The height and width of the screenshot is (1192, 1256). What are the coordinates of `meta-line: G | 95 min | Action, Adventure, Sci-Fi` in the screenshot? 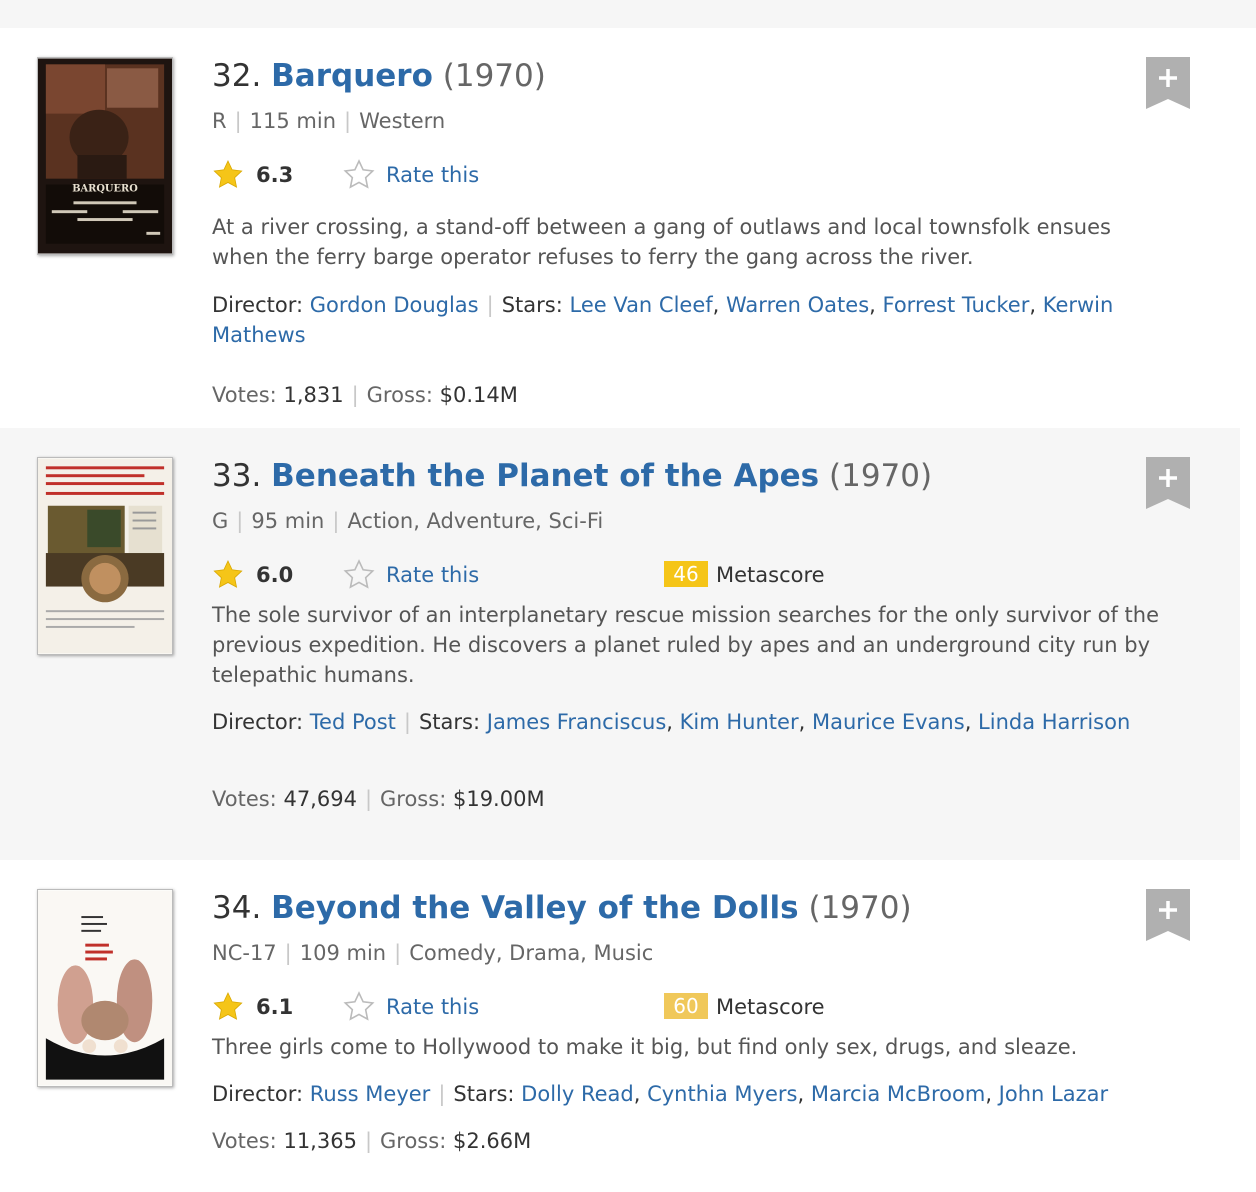 It's located at (408, 521).